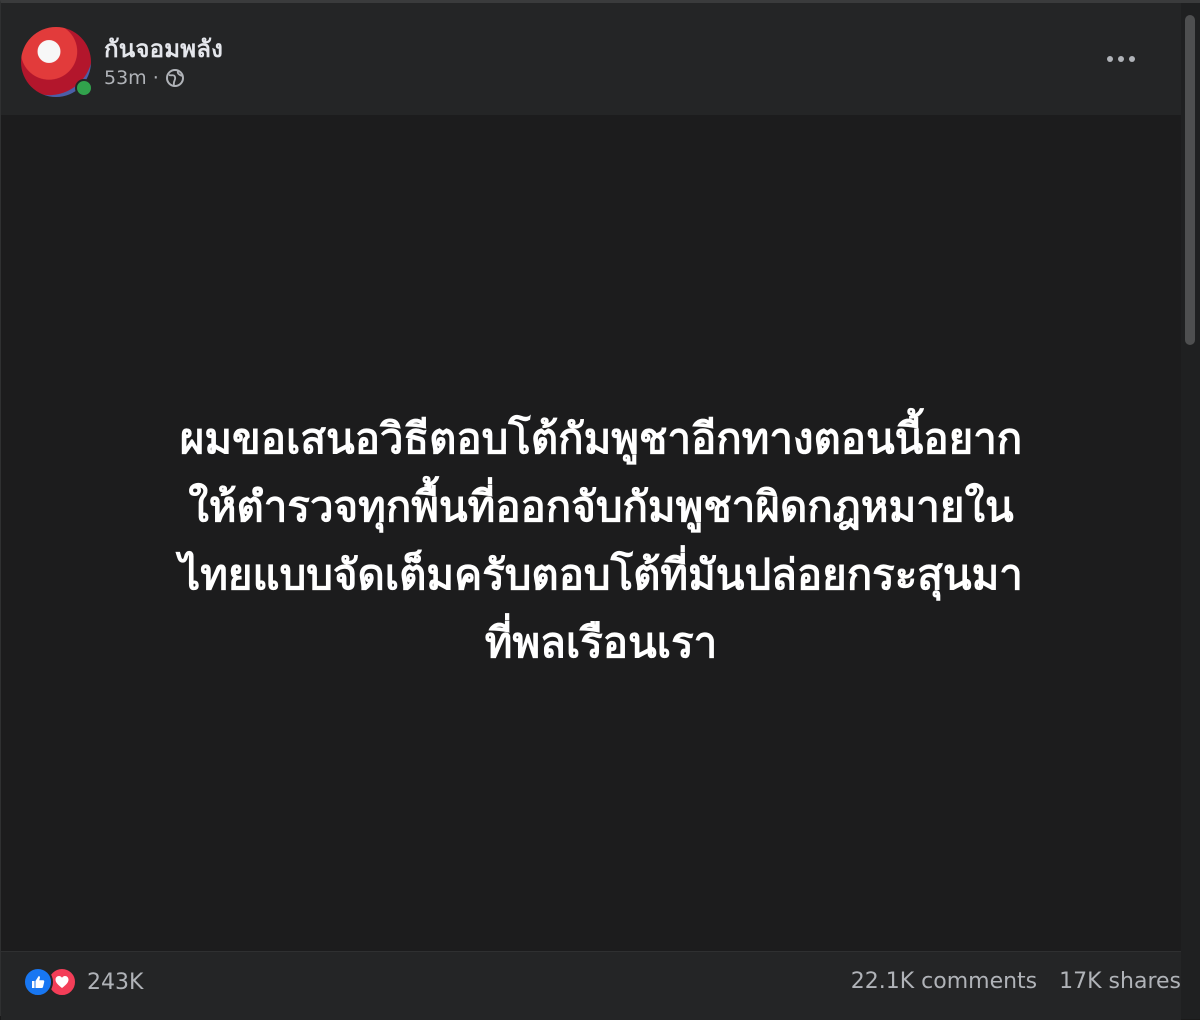 This screenshot has width=1200, height=1020. I want to click on reactions-count: 243K, so click(115, 982).